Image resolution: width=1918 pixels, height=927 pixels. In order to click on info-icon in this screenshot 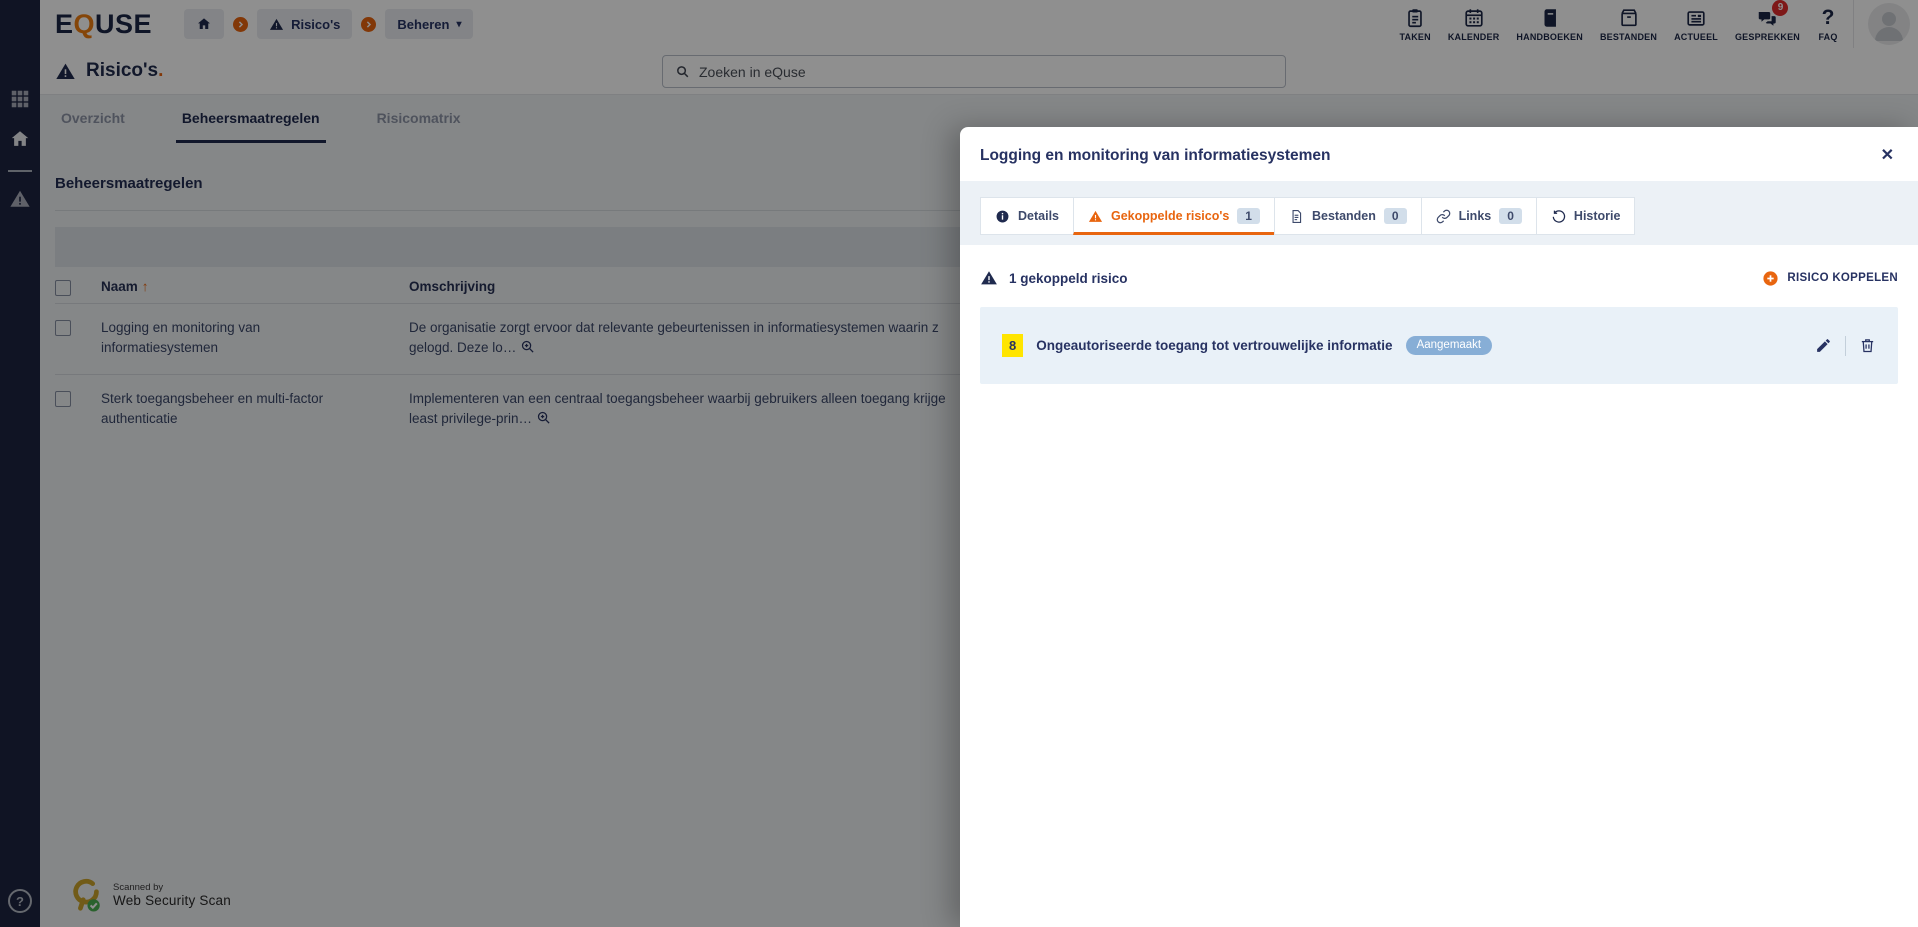, I will do `click(1002, 216)`.